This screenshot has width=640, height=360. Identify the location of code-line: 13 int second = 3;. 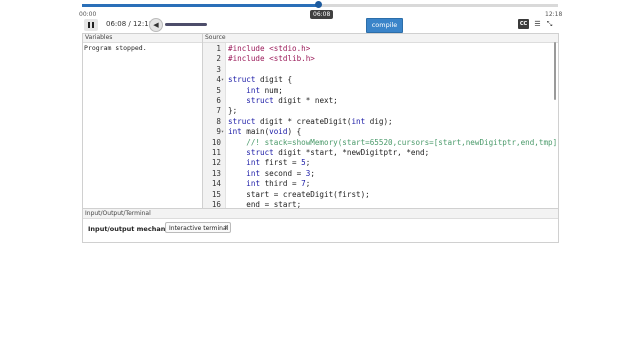
(378, 174).